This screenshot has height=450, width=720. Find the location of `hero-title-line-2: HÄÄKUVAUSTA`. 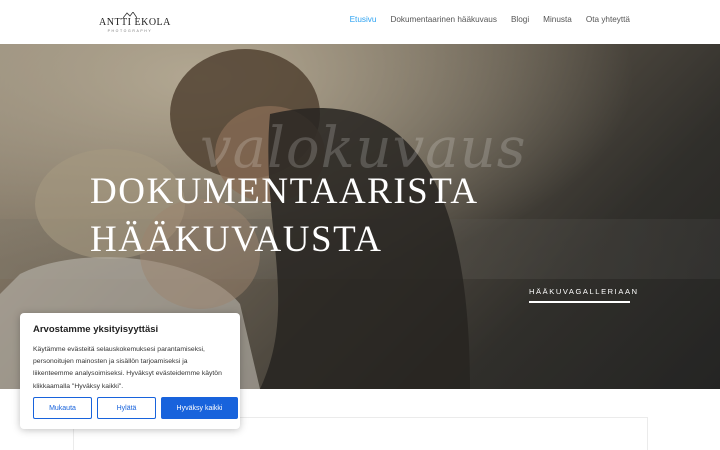

hero-title-line-2: HÄÄKUVAUSTA is located at coordinates (236, 239).